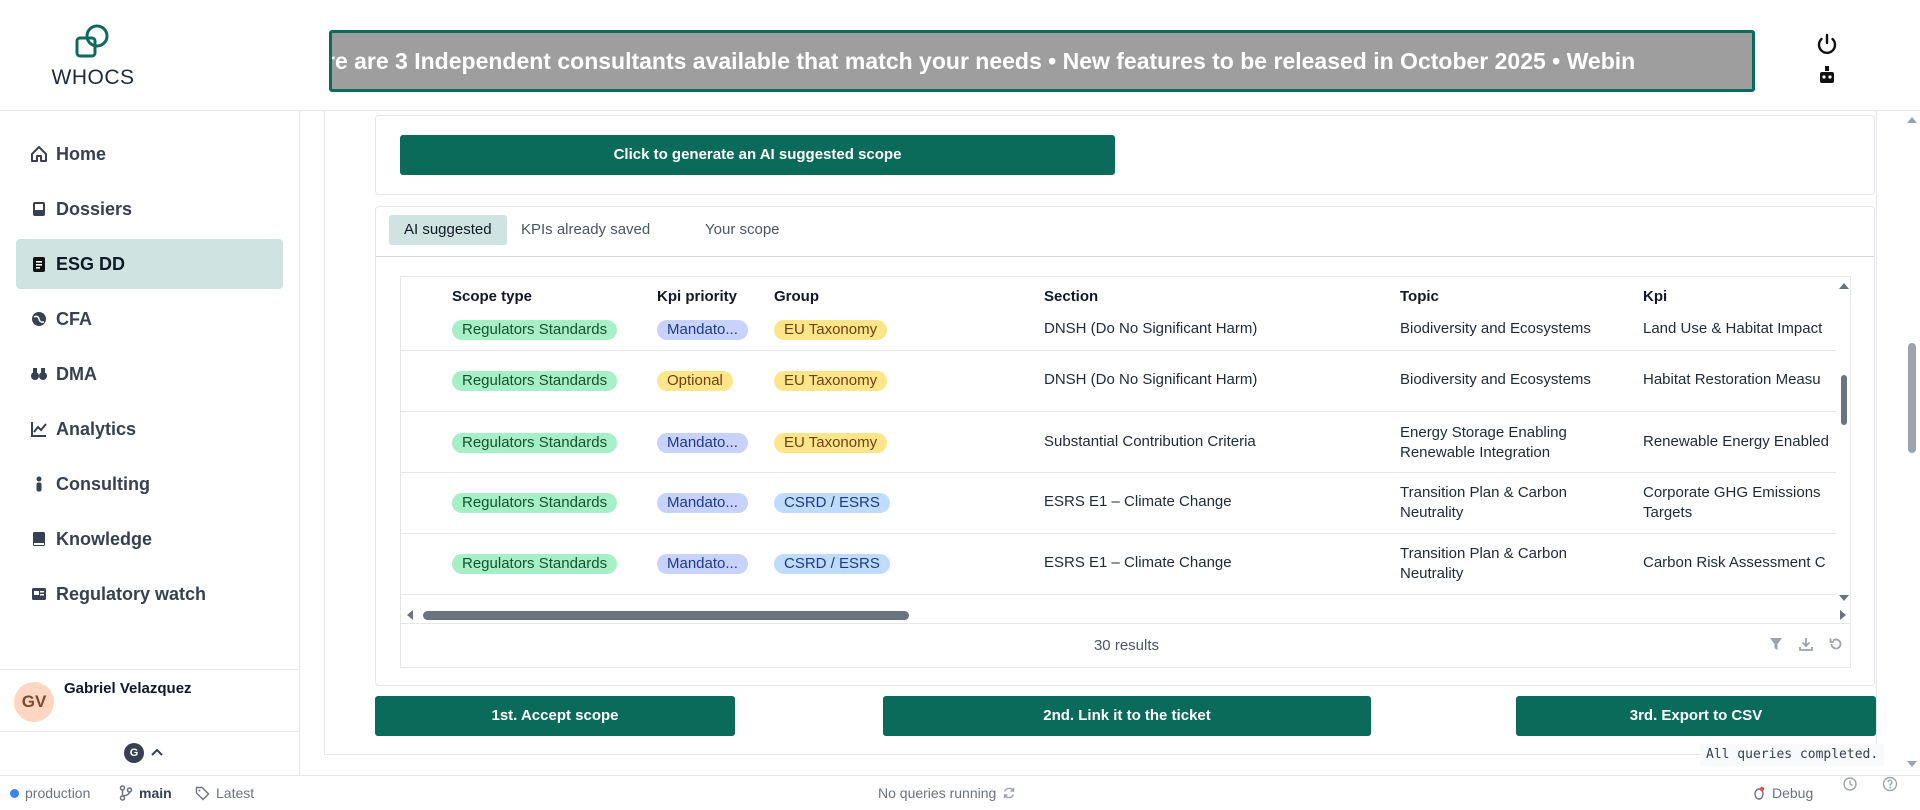 The height and width of the screenshot is (810, 1920). What do you see at coordinates (103, 483) in the screenshot?
I see `sidebar-item-label: Consulting` at bounding box center [103, 483].